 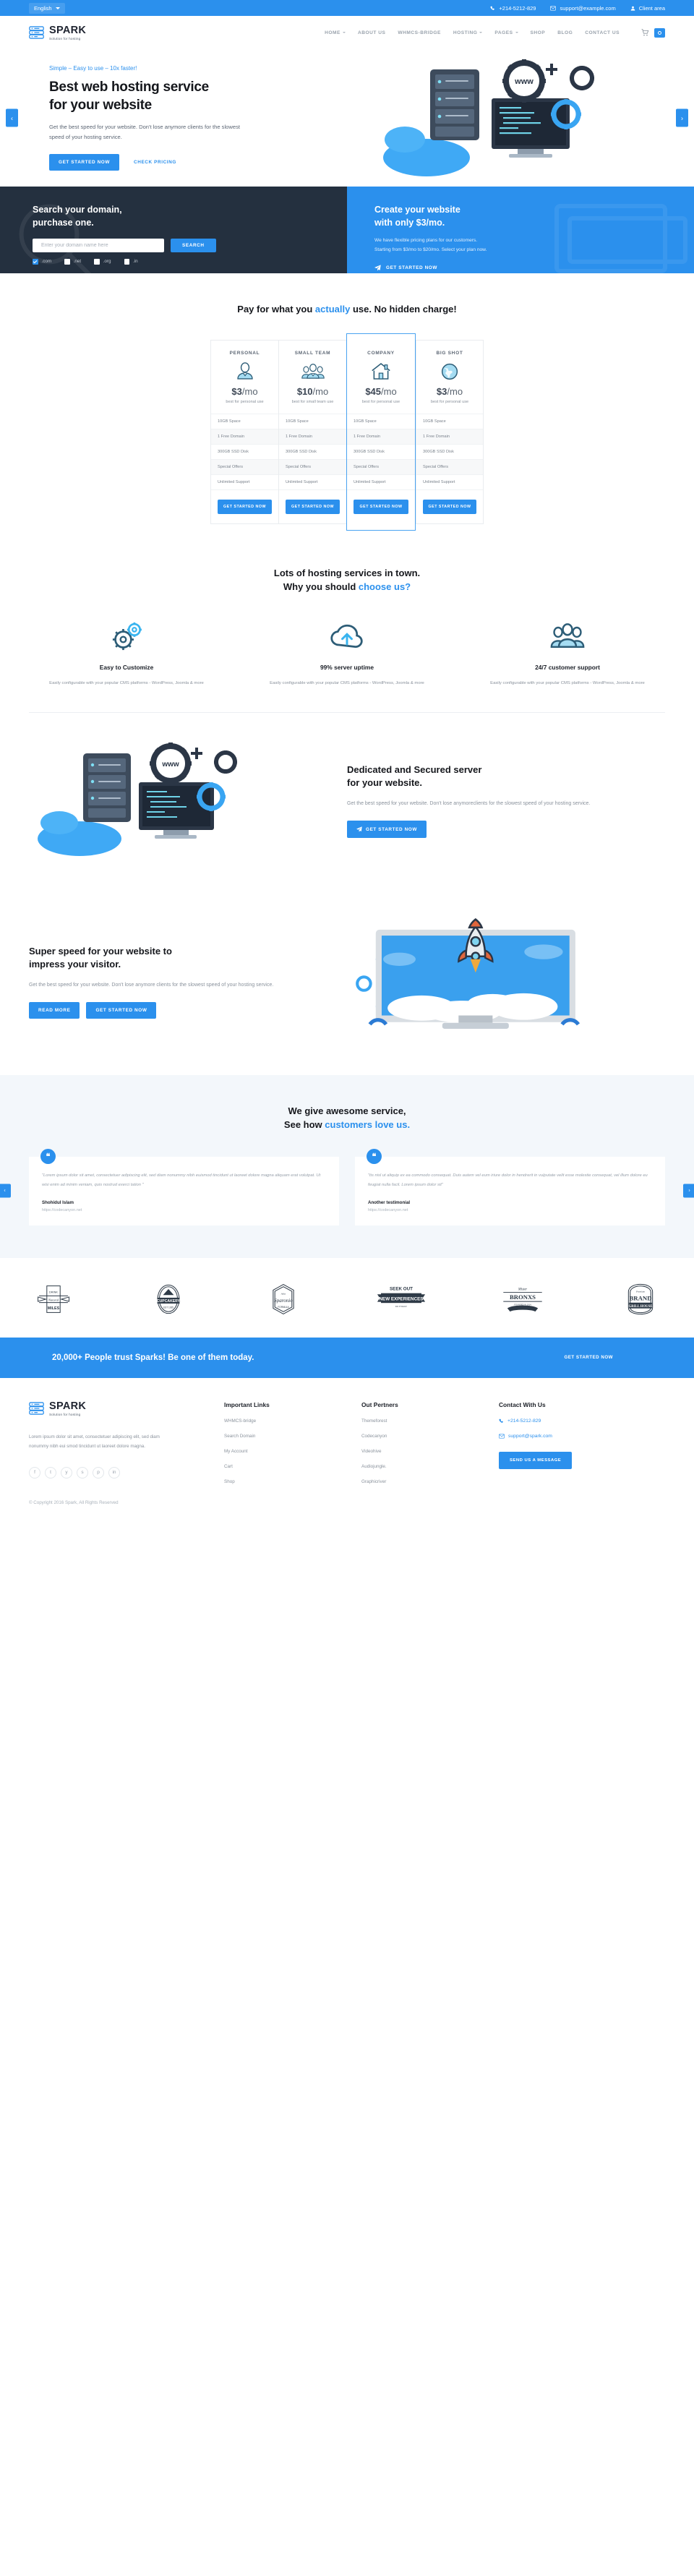 I want to click on dedicated-title-line1: Dedicated and Secured server, so click(x=414, y=769).